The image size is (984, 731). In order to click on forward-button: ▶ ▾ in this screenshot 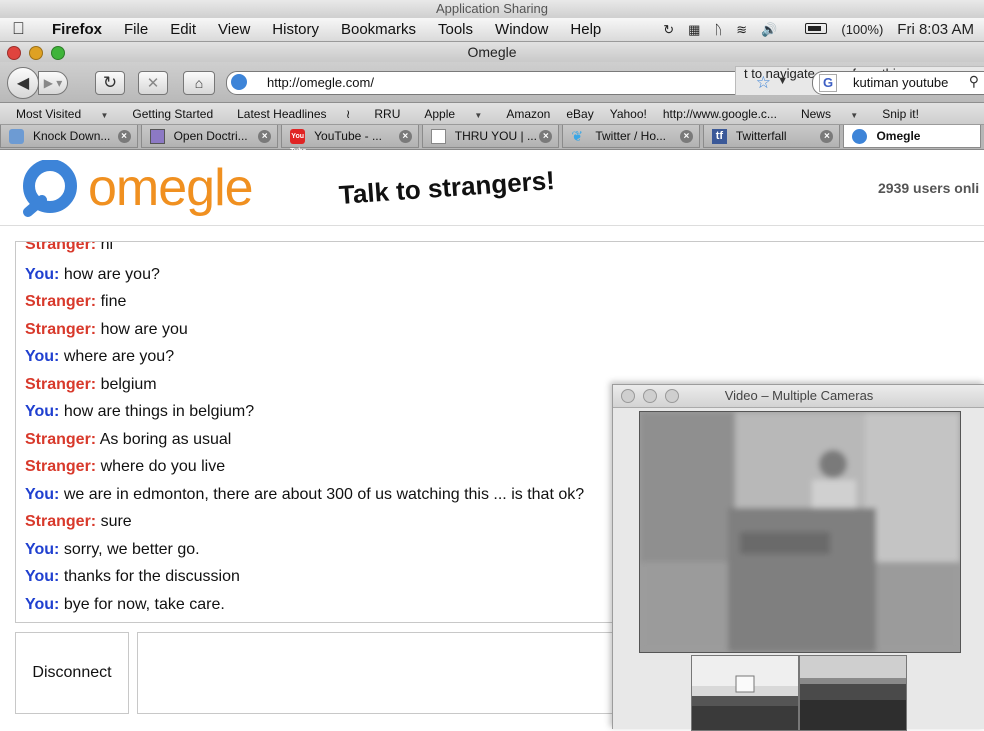, I will do `click(53, 83)`.